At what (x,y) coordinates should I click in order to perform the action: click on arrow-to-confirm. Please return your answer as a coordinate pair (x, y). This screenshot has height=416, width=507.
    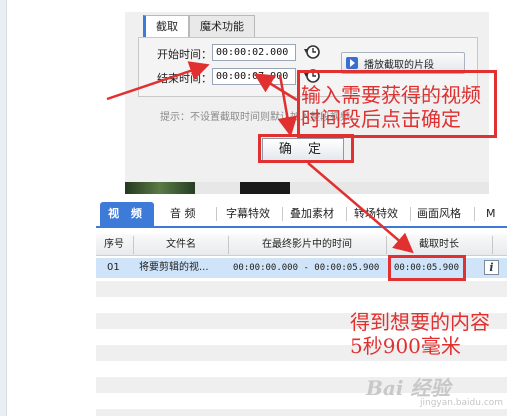
    Looking at the image, I should click on (287, 105).